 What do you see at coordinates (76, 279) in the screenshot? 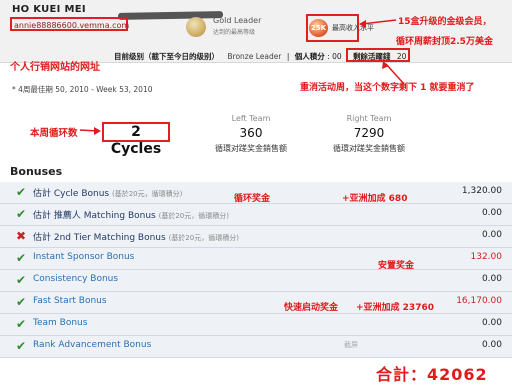
I see `bonus-label: Consistency Bonus` at bounding box center [76, 279].